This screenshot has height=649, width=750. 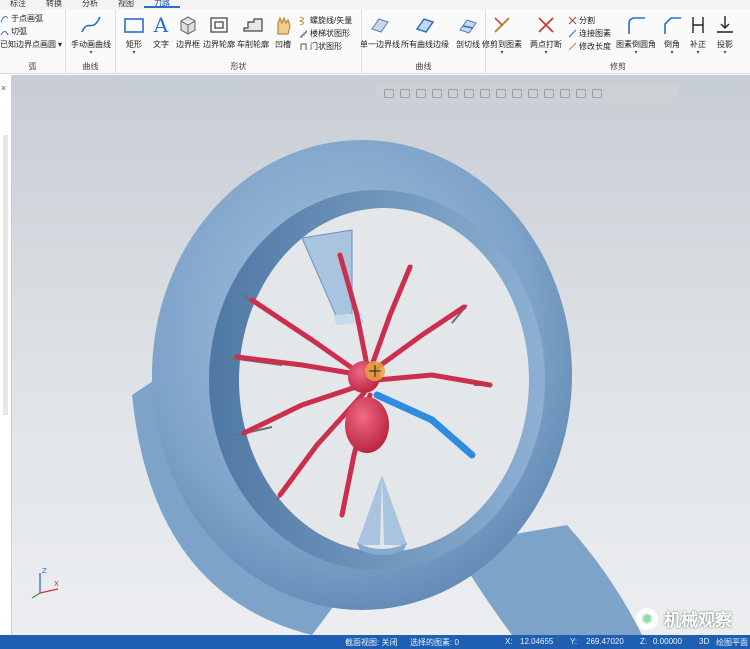 What do you see at coordinates (468, 44) in the screenshot?
I see `section-curve-label: 剖切线` at bounding box center [468, 44].